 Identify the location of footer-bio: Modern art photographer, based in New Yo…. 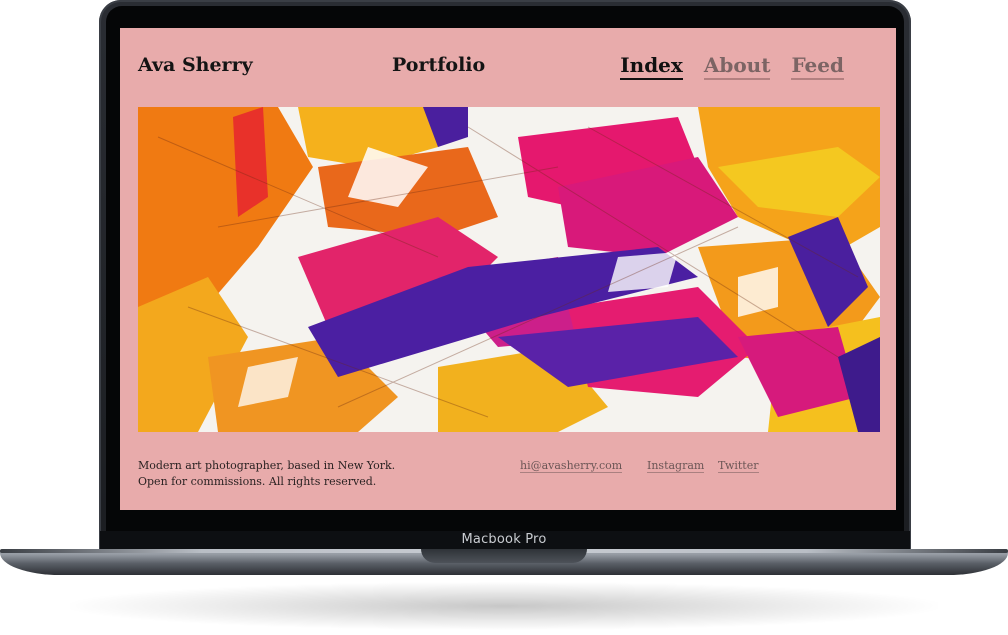
(267, 473).